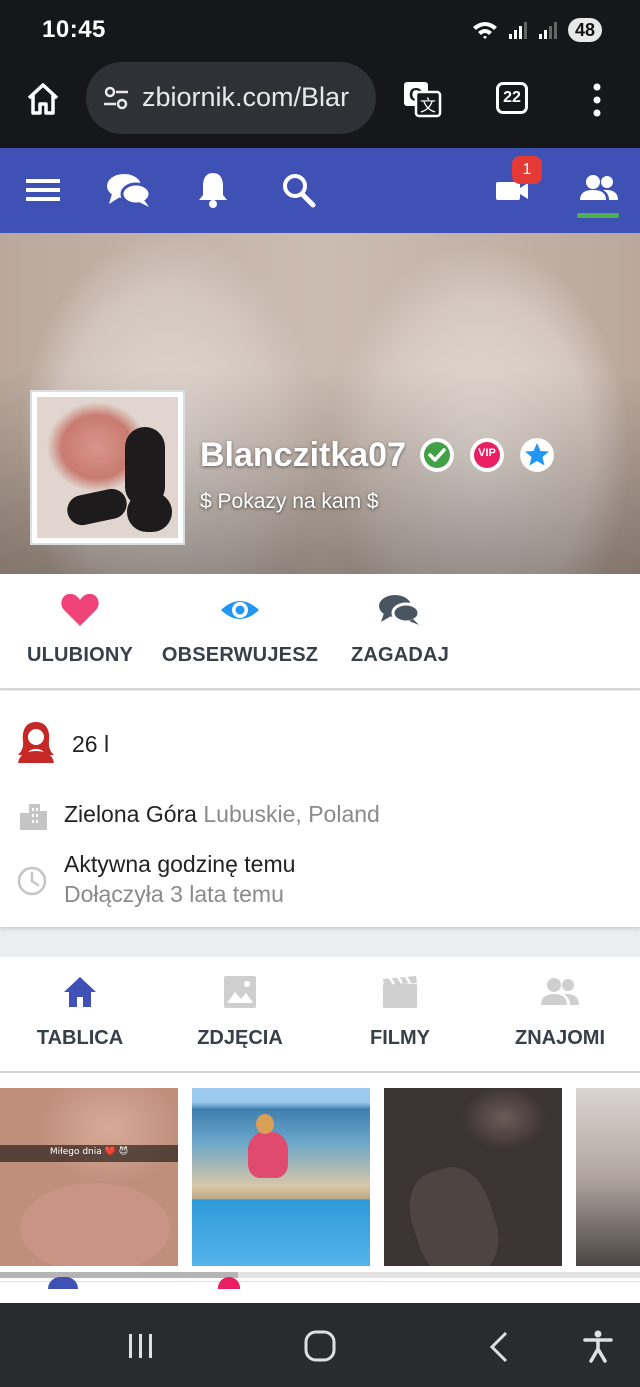 This screenshot has height=1387, width=640. What do you see at coordinates (89, 1152) in the screenshot?
I see `thumbnail-caption: Miłego dnia ❤️ 😈` at bounding box center [89, 1152].